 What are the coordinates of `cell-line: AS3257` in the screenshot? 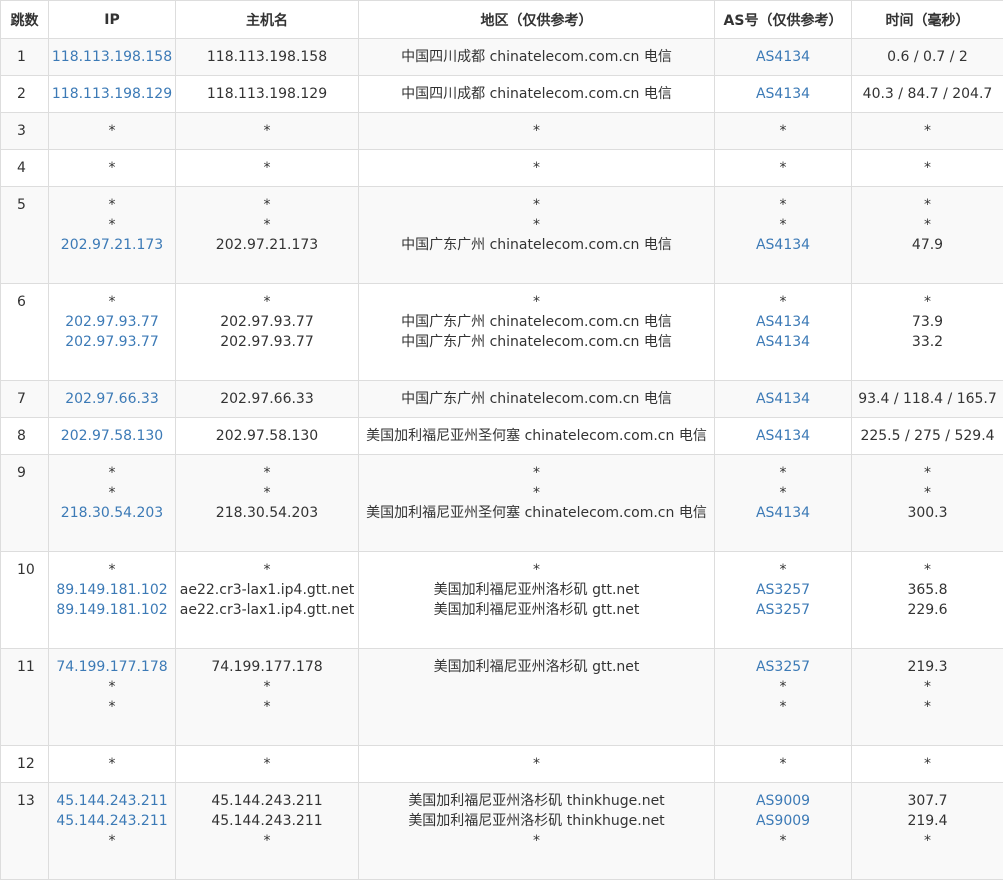 It's located at (783, 667).